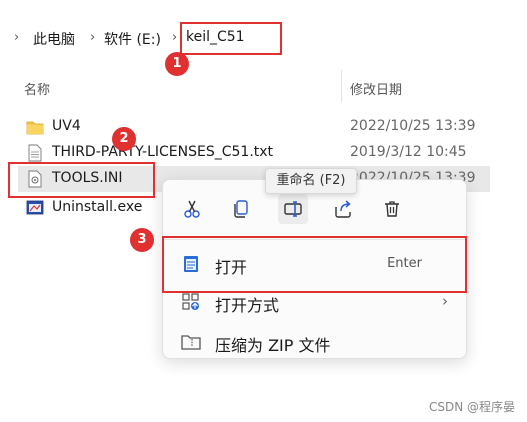  What do you see at coordinates (273, 345) in the screenshot?
I see `menu-item-label: 压缩为 ZIP 文件` at bounding box center [273, 345].